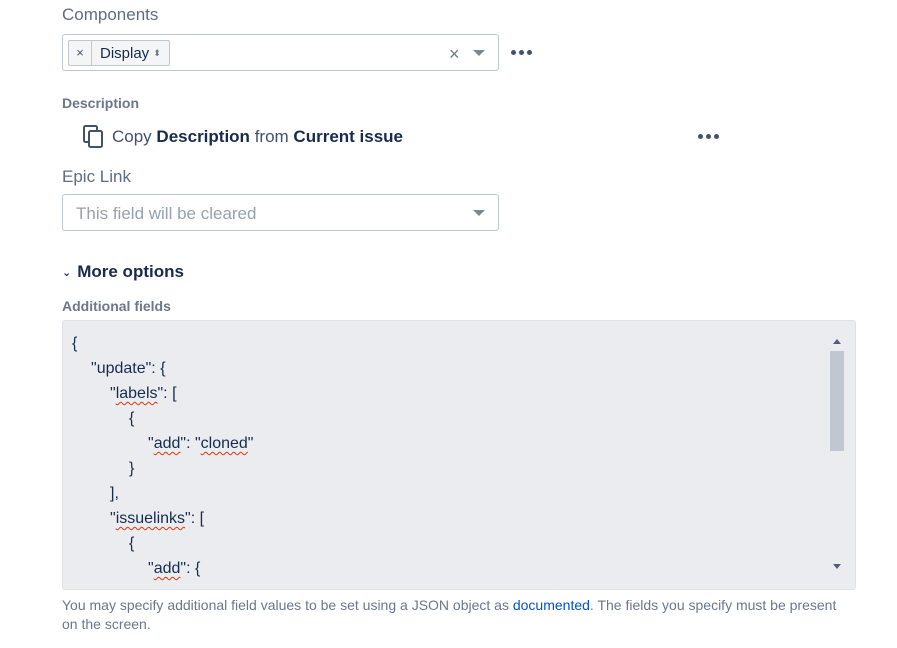  What do you see at coordinates (348, 136) in the screenshot?
I see `copy-source: Current issue` at bounding box center [348, 136].